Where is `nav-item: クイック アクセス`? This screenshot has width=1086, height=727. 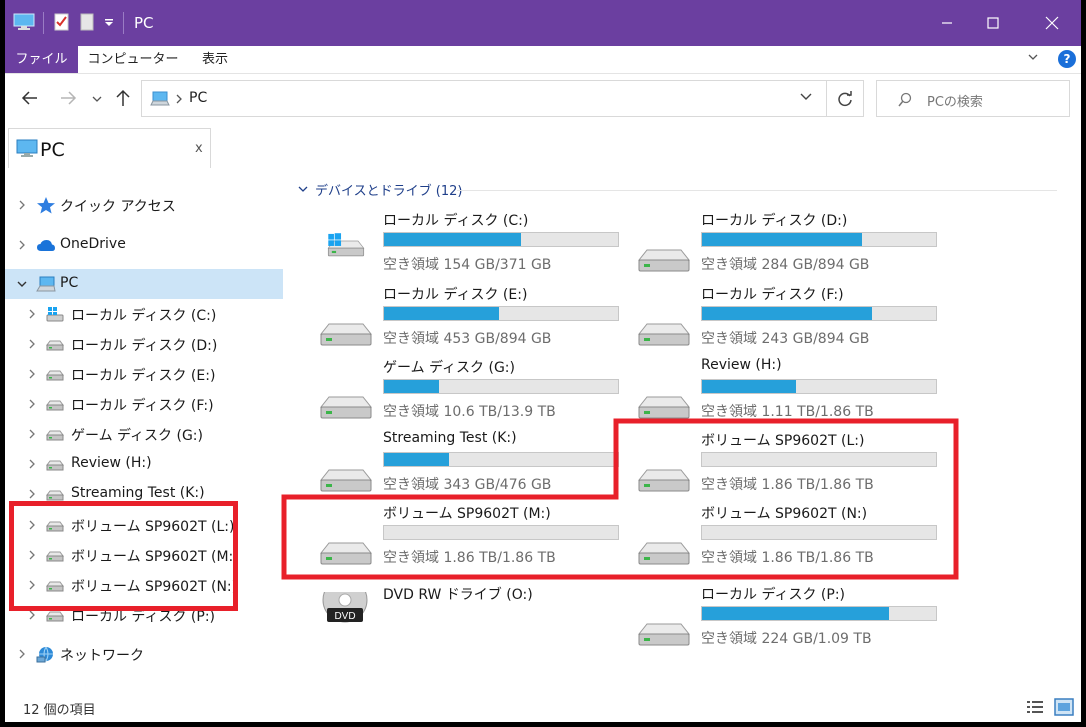
nav-item: クイック アクセス is located at coordinates (144, 205).